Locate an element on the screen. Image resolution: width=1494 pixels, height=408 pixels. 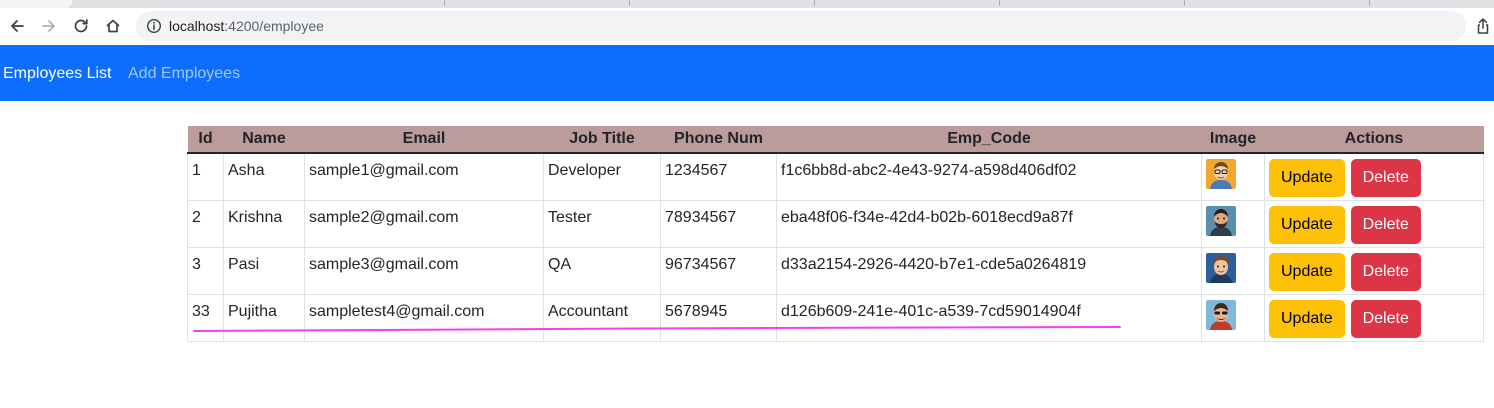
cell-name: Krishna is located at coordinates (255, 217).